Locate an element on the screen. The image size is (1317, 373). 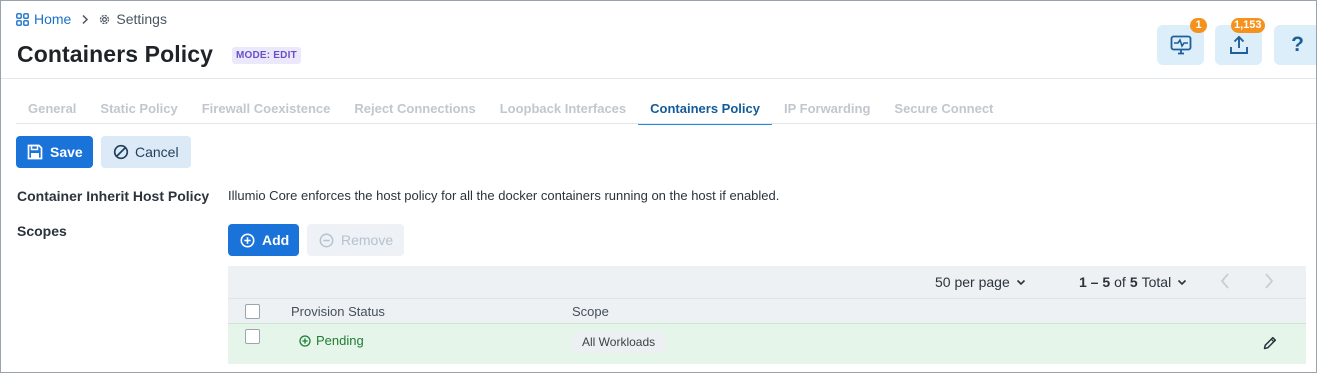
cancel-label: Cancel is located at coordinates (157, 152).